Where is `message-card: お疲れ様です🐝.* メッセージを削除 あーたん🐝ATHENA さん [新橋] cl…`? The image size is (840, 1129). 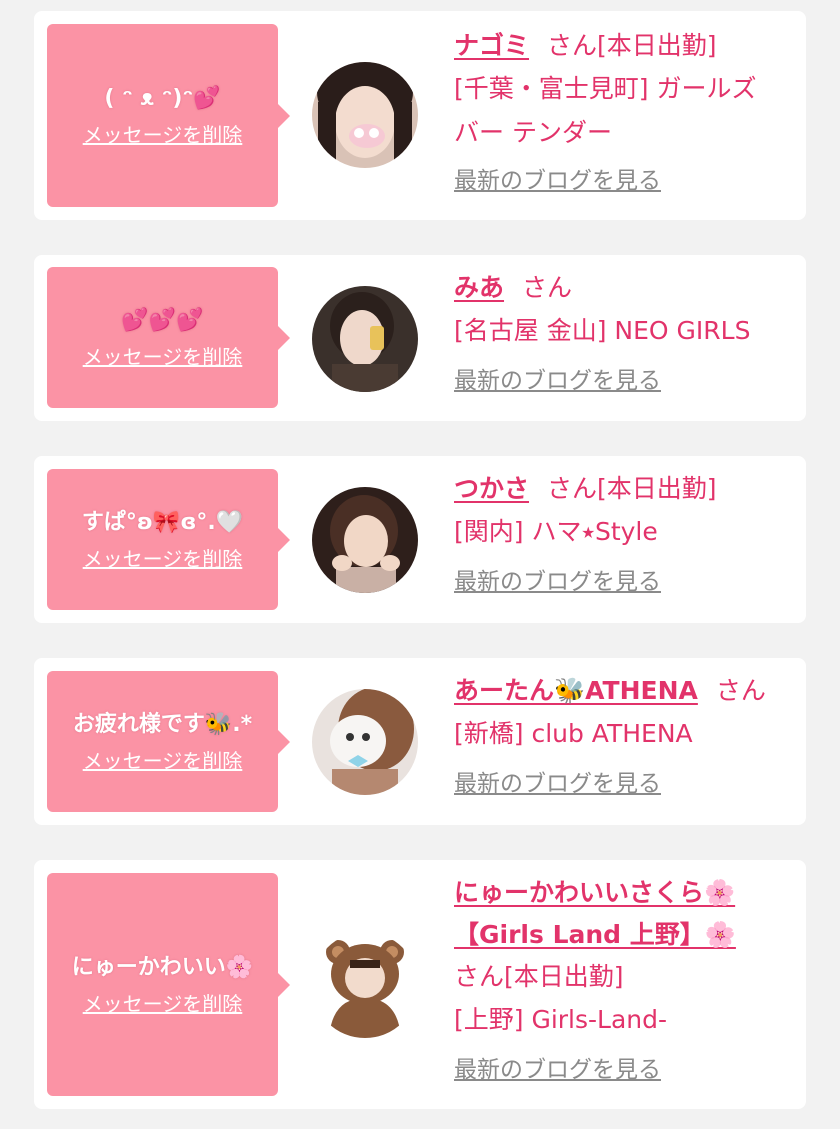 message-card: お疲れ様です🐝.* メッセージを削除 あーたん🐝ATHENA さん [新橋] cl… is located at coordinates (420, 741).